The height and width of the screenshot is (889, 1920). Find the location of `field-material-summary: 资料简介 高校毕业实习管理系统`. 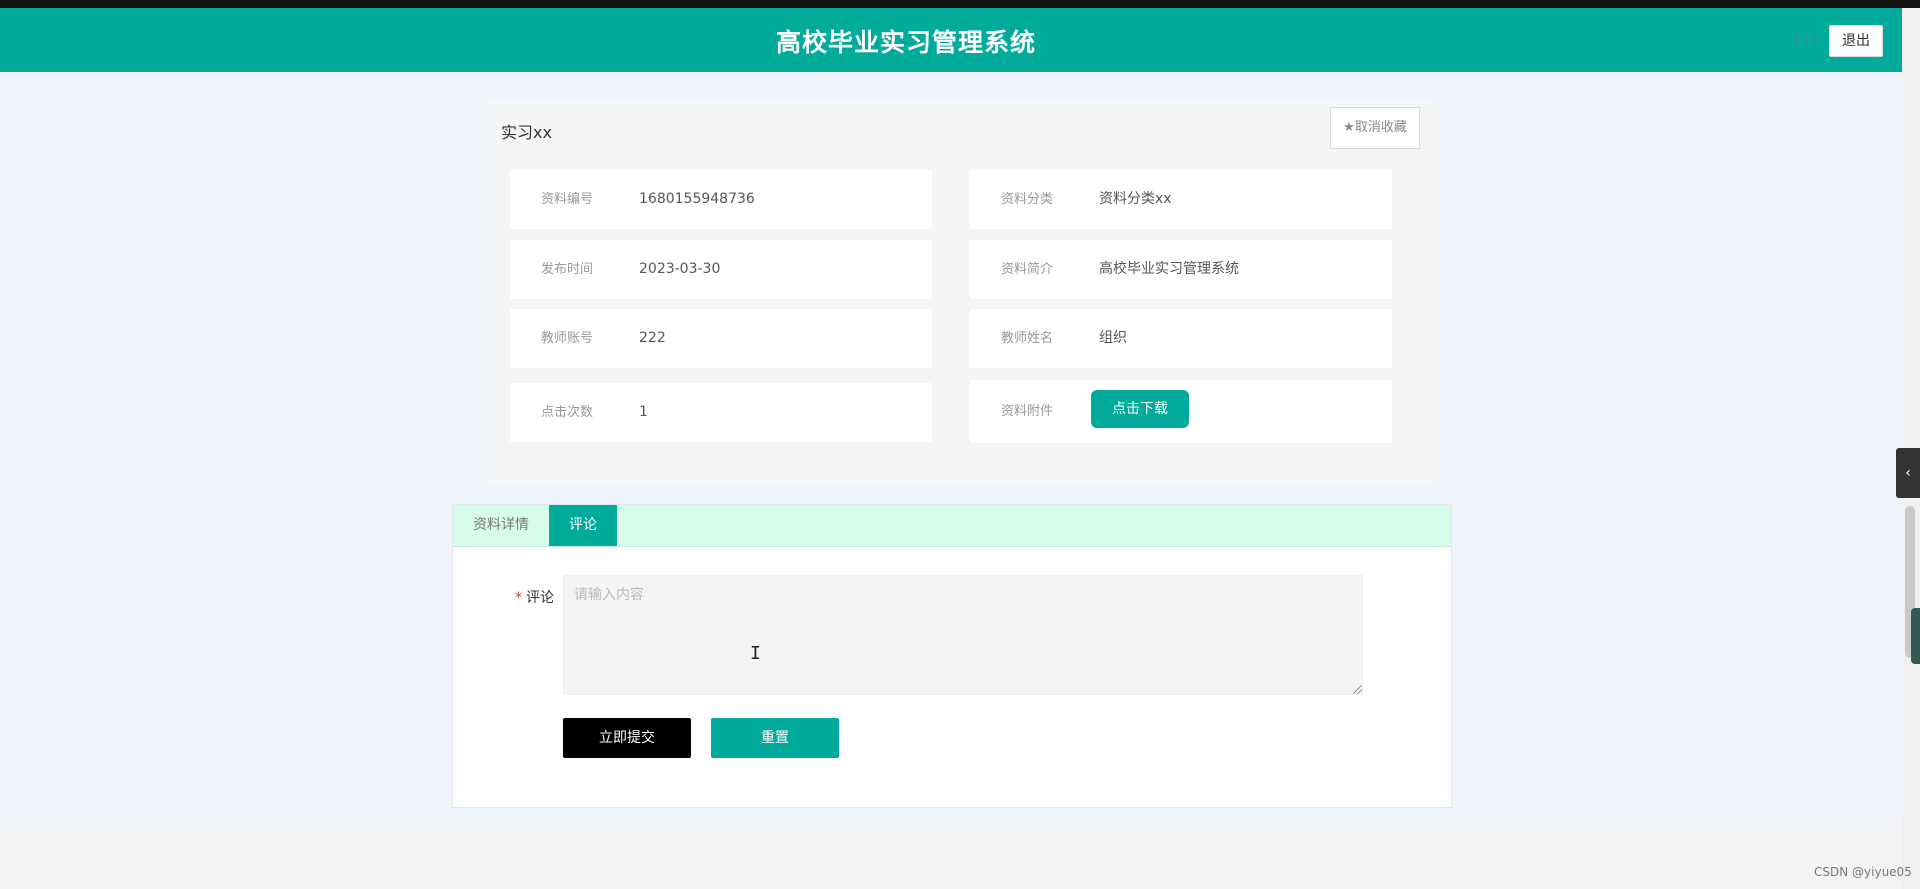

field-material-summary: 资料简介 高校毕业实习管理系统 is located at coordinates (1181, 269).